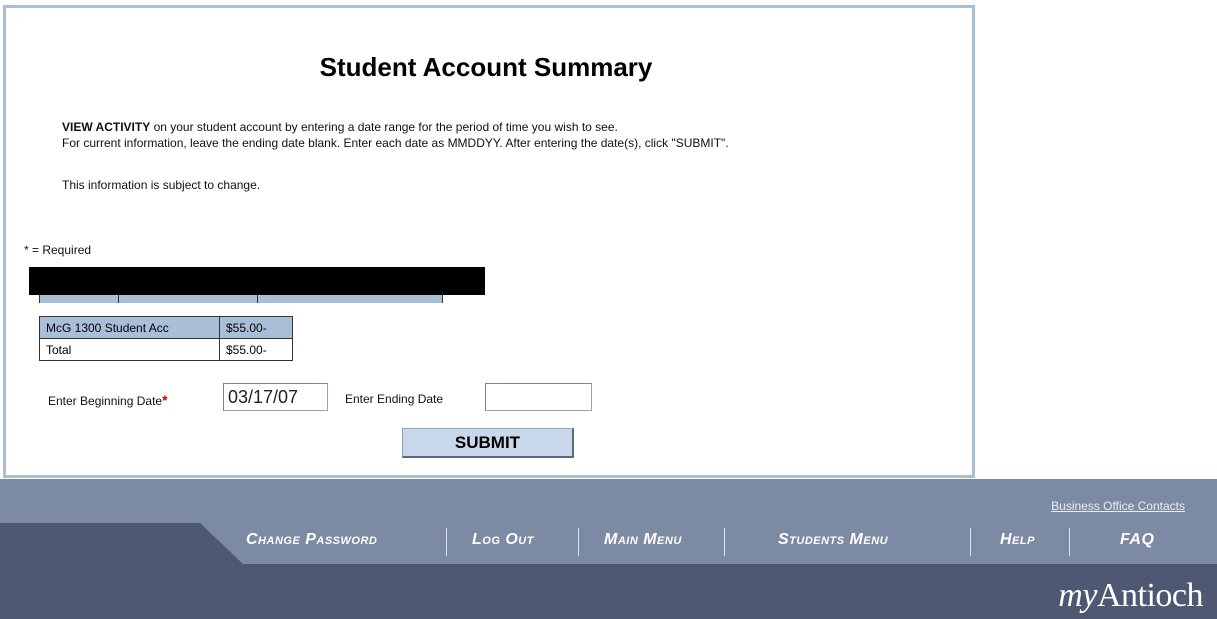 The width and height of the screenshot is (1217, 619). I want to click on table-row: Total $55.00-, so click(166, 349).